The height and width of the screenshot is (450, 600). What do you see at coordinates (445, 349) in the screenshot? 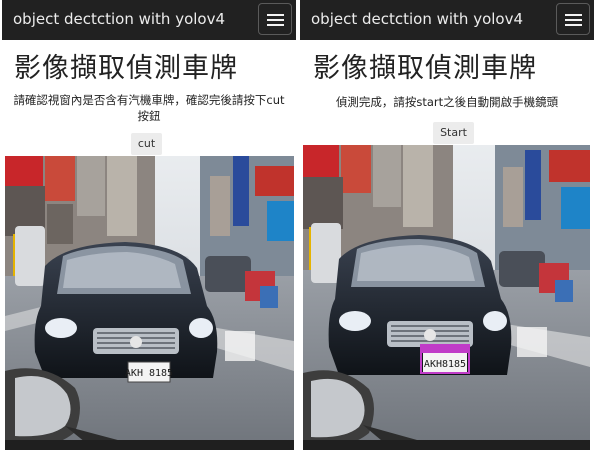
I see `detection-label-bar` at bounding box center [445, 349].